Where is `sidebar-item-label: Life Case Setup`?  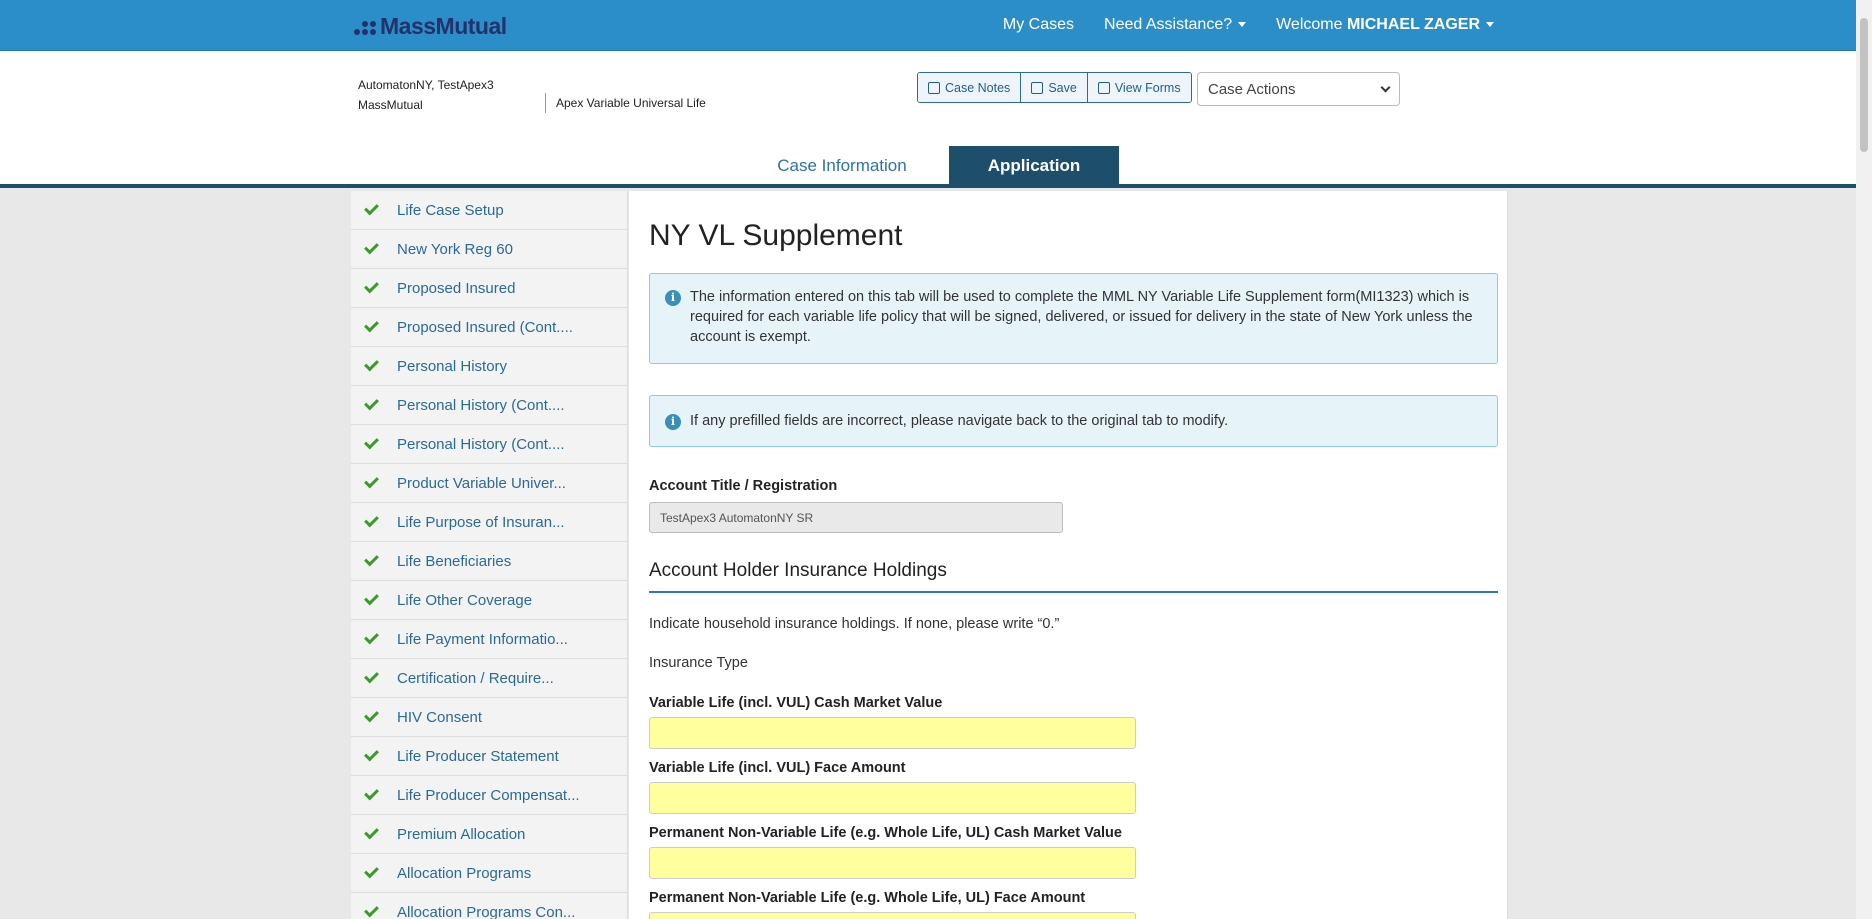
sidebar-item-label: Life Case Setup is located at coordinates (450, 210).